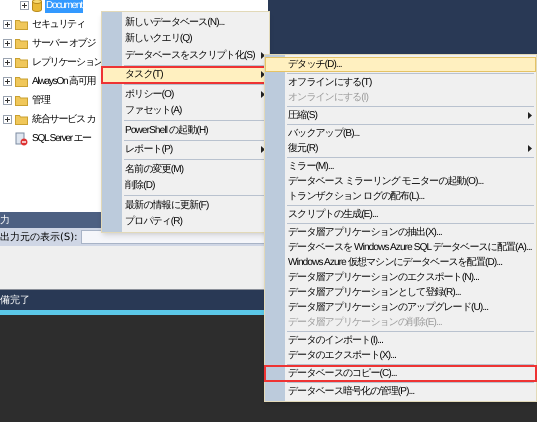  Describe the element at coordinates (37, 6) in the screenshot. I see `database-icon` at that location.